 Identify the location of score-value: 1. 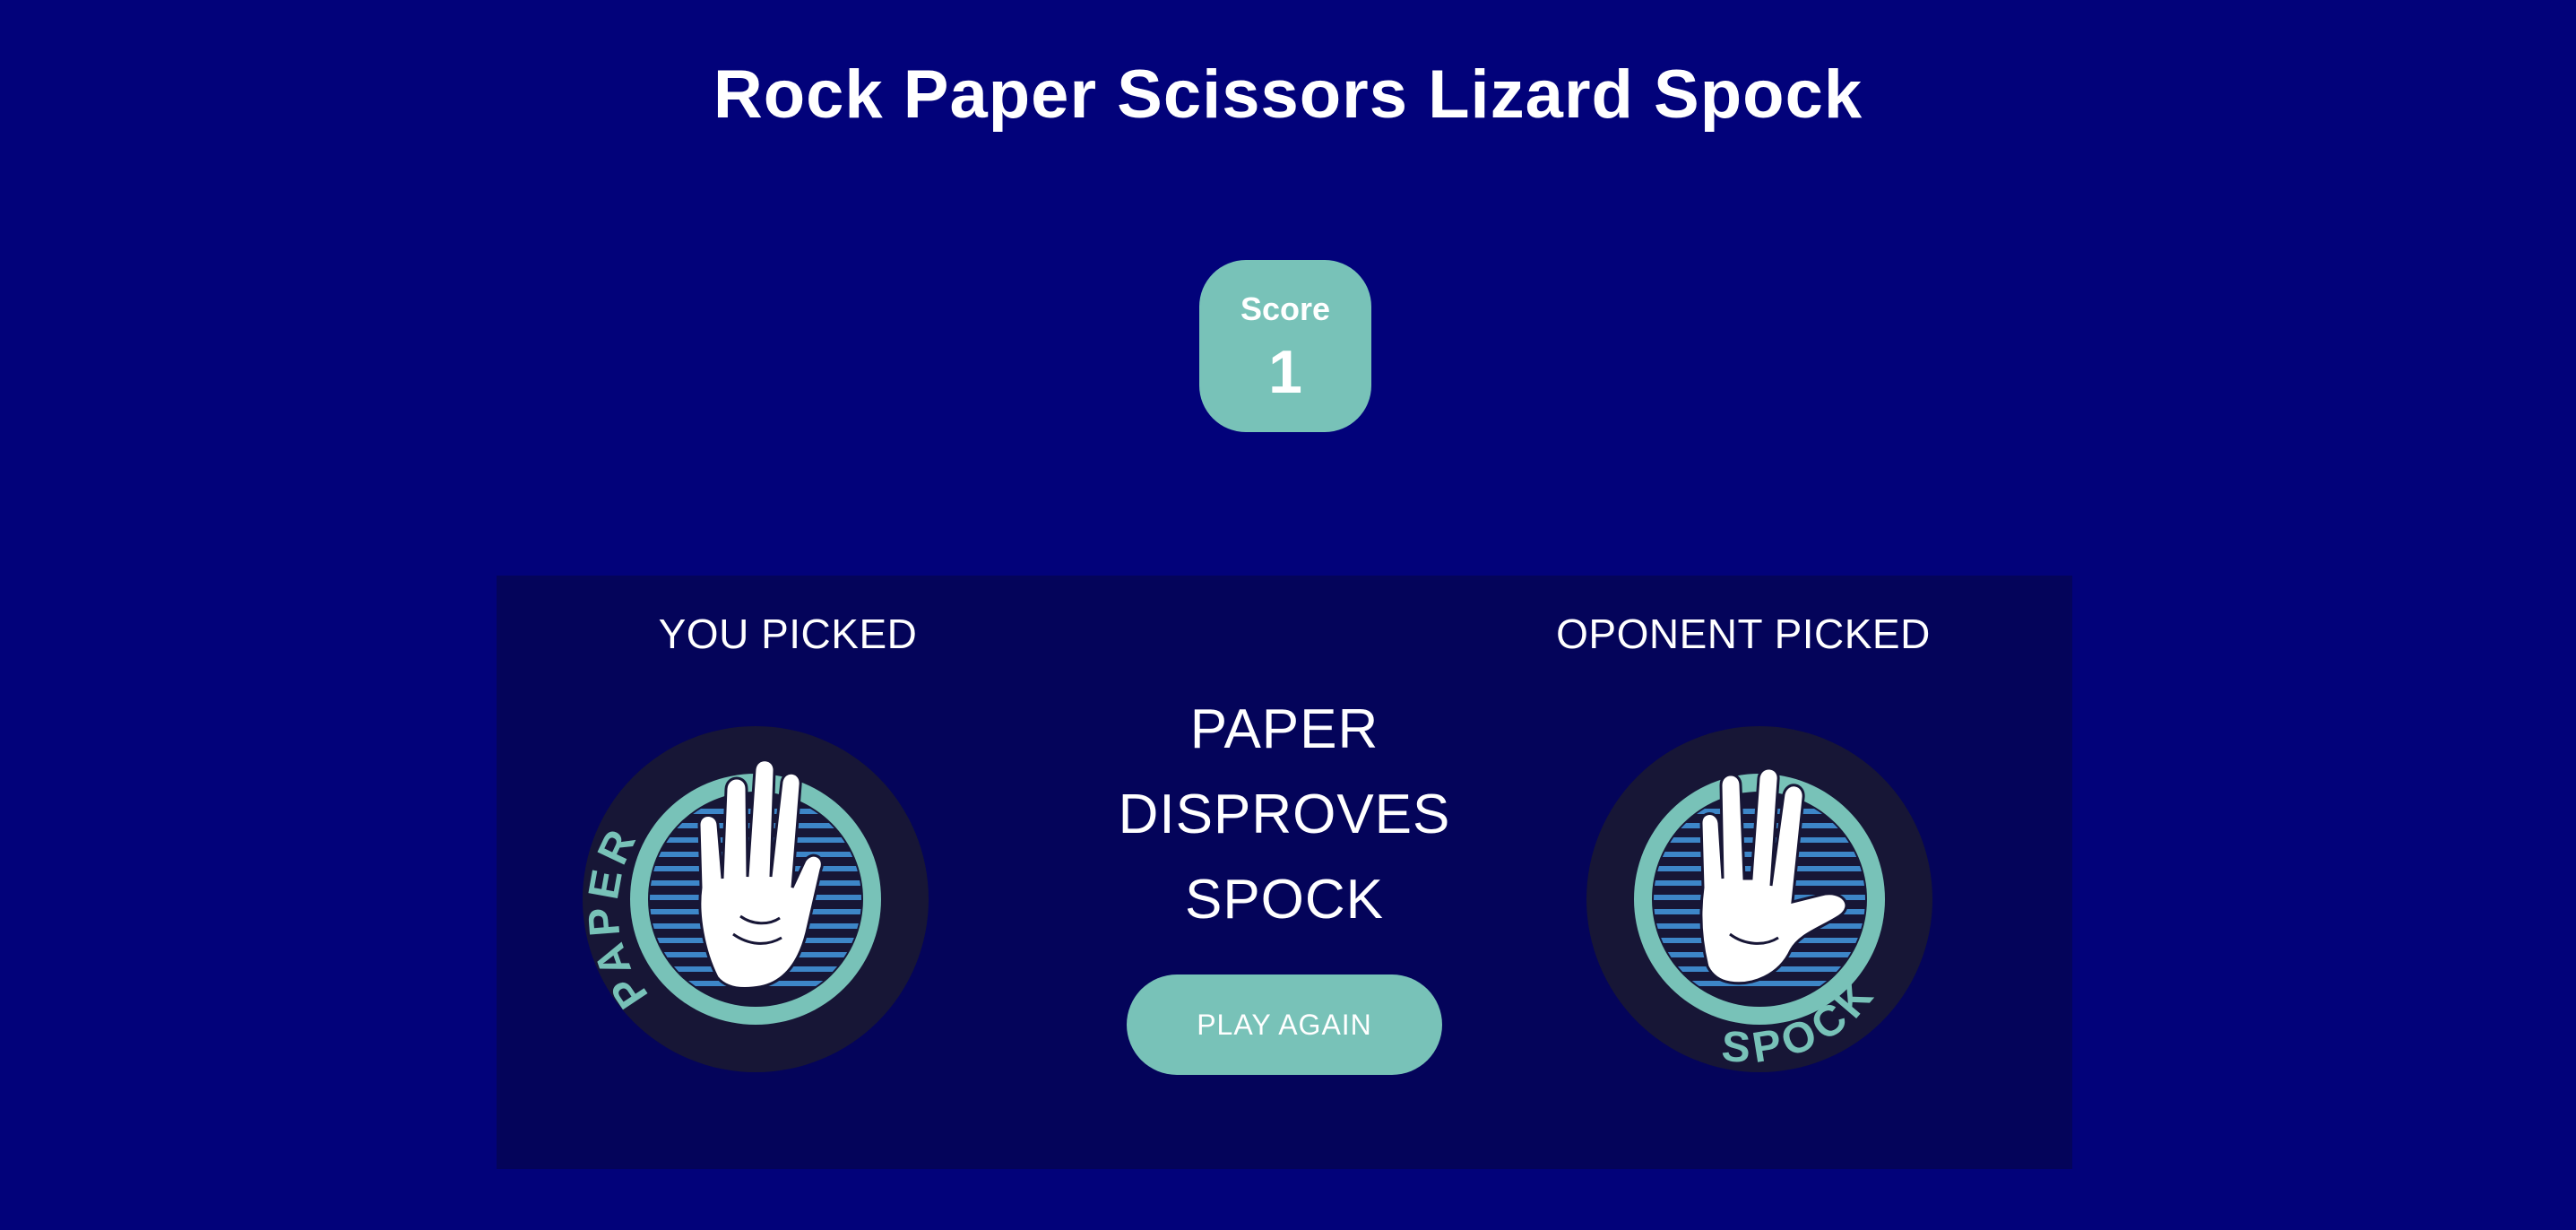
(1285, 372).